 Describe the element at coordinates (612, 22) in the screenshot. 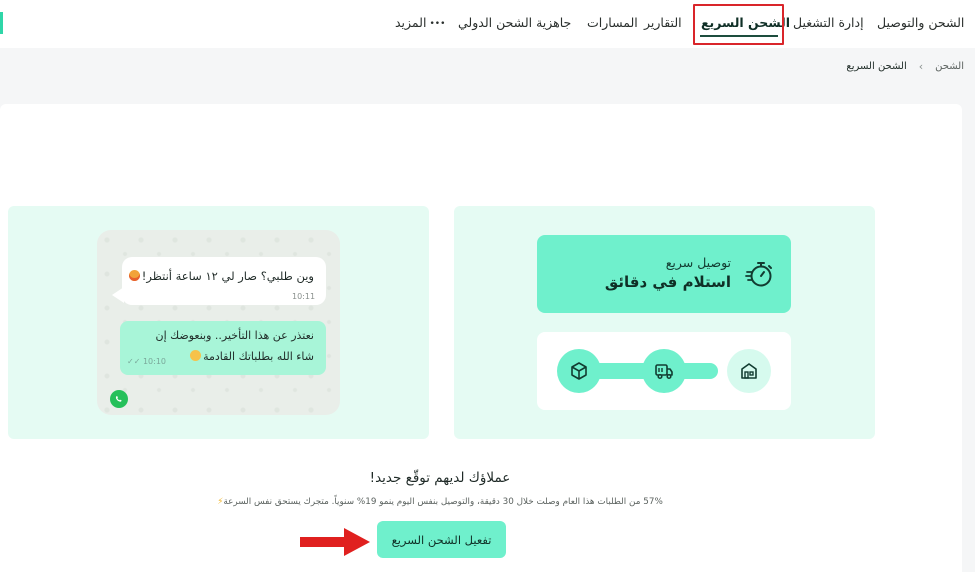

I see `nav-item-routes: المسارات` at that location.